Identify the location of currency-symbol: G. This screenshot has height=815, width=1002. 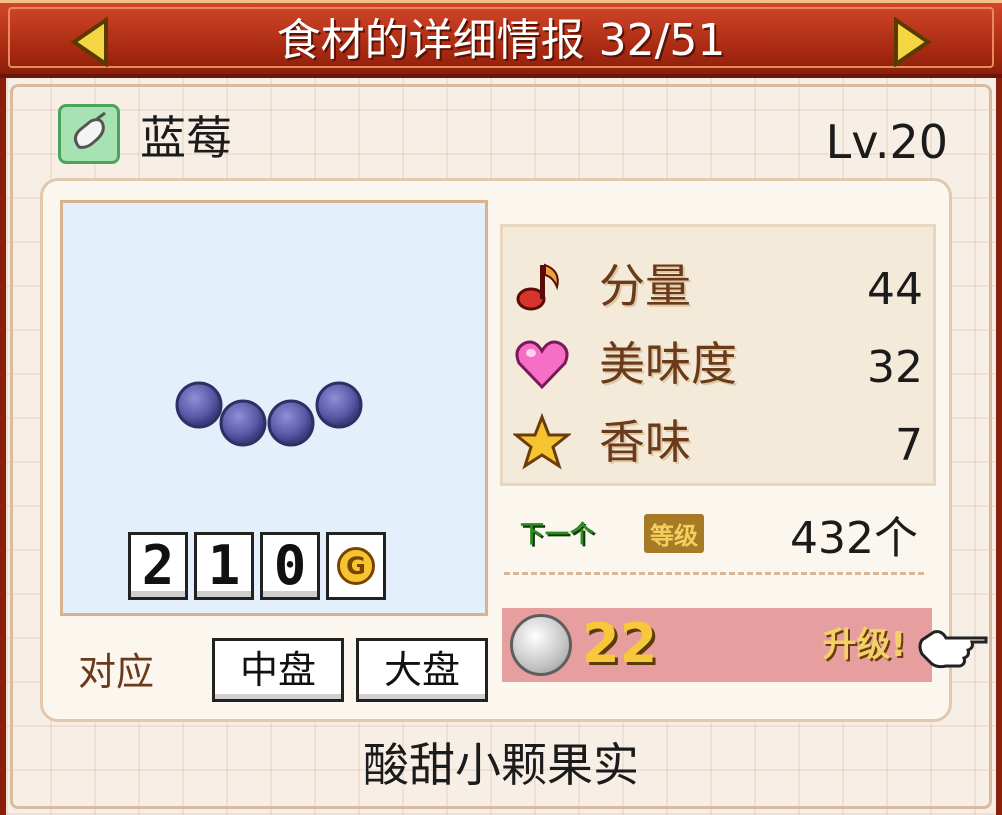
(356, 566).